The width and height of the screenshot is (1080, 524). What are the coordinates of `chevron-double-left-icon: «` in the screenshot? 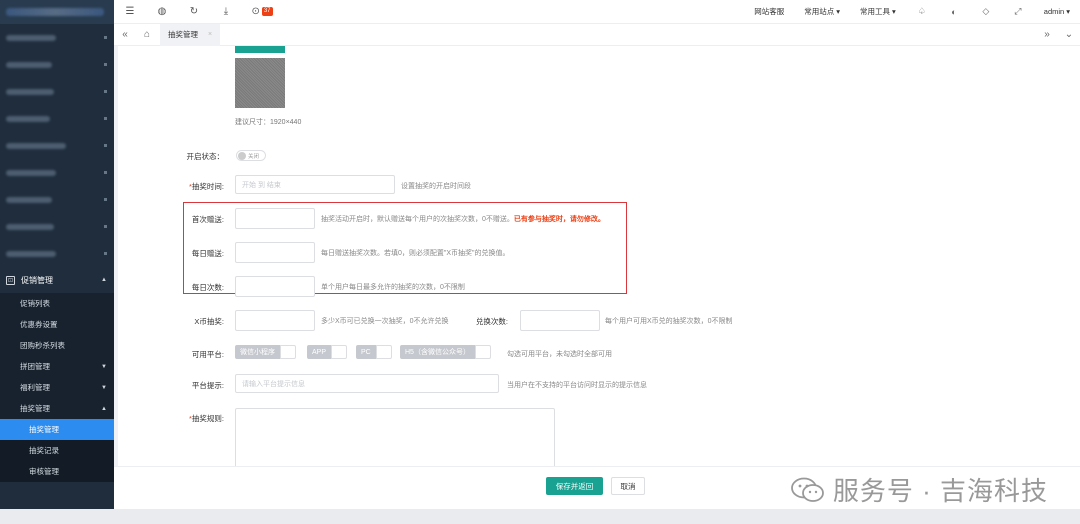 It's located at (125, 35).